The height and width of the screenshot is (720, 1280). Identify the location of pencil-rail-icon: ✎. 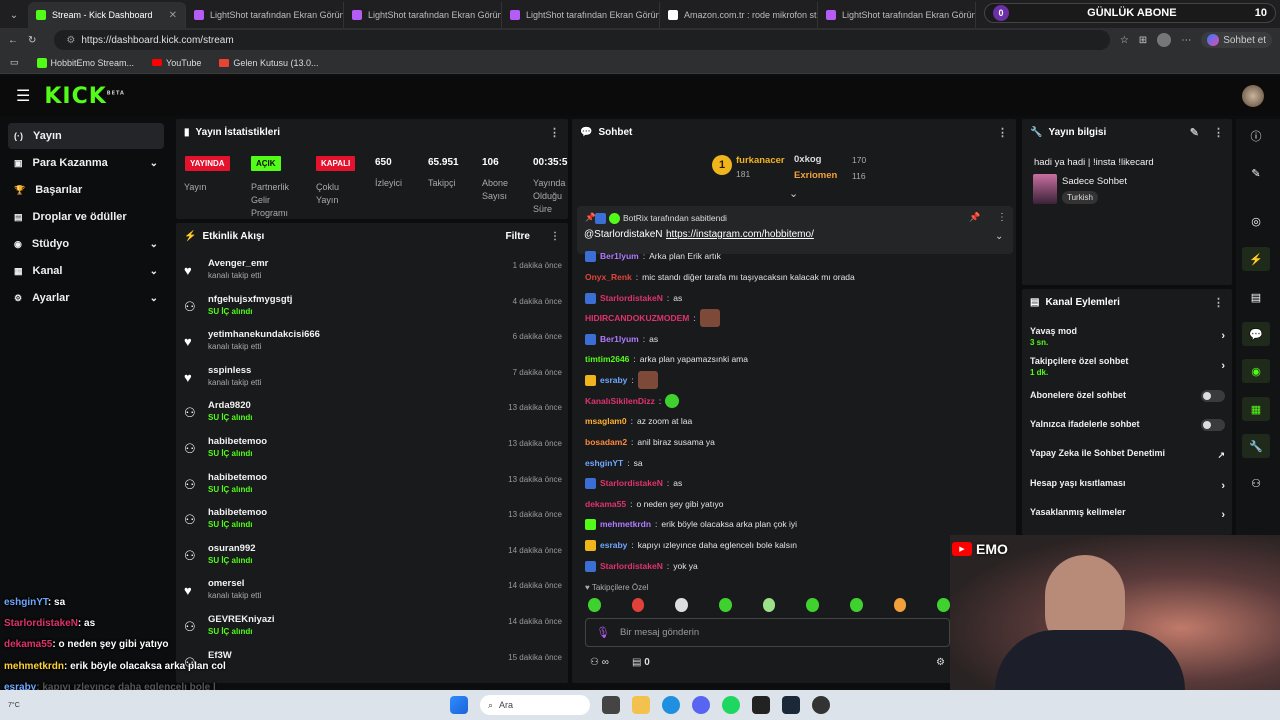
(1256, 173).